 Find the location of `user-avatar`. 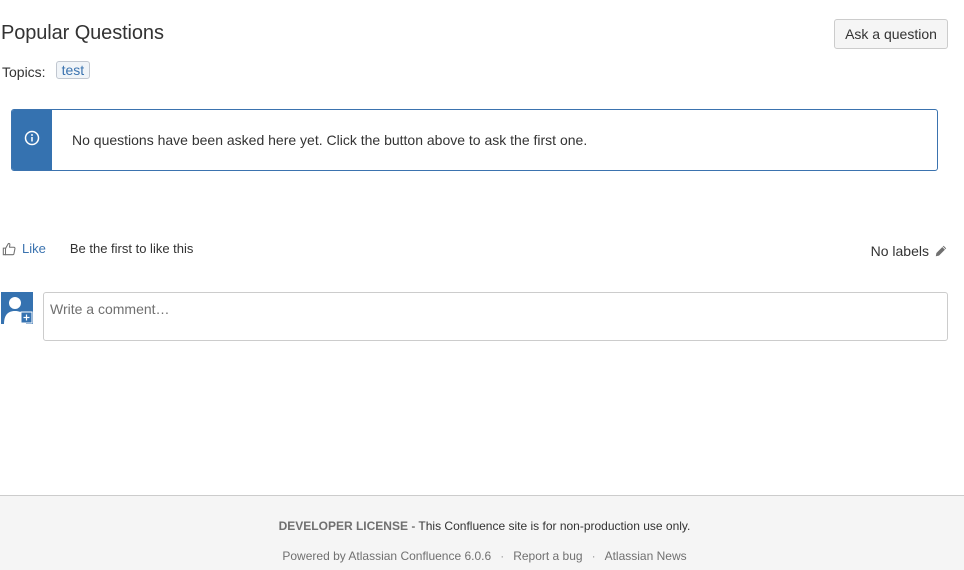

user-avatar is located at coordinates (17, 308).